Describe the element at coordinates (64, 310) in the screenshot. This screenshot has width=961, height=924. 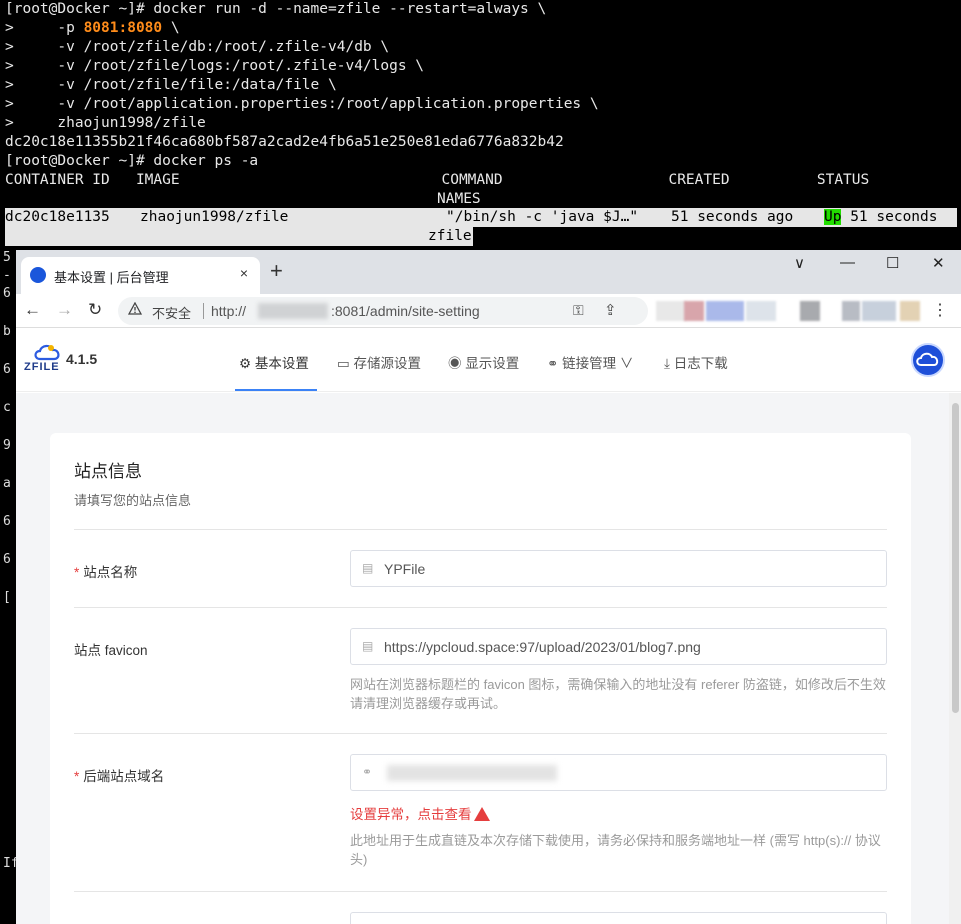
I see `forward-arrow-icon: →` at that location.